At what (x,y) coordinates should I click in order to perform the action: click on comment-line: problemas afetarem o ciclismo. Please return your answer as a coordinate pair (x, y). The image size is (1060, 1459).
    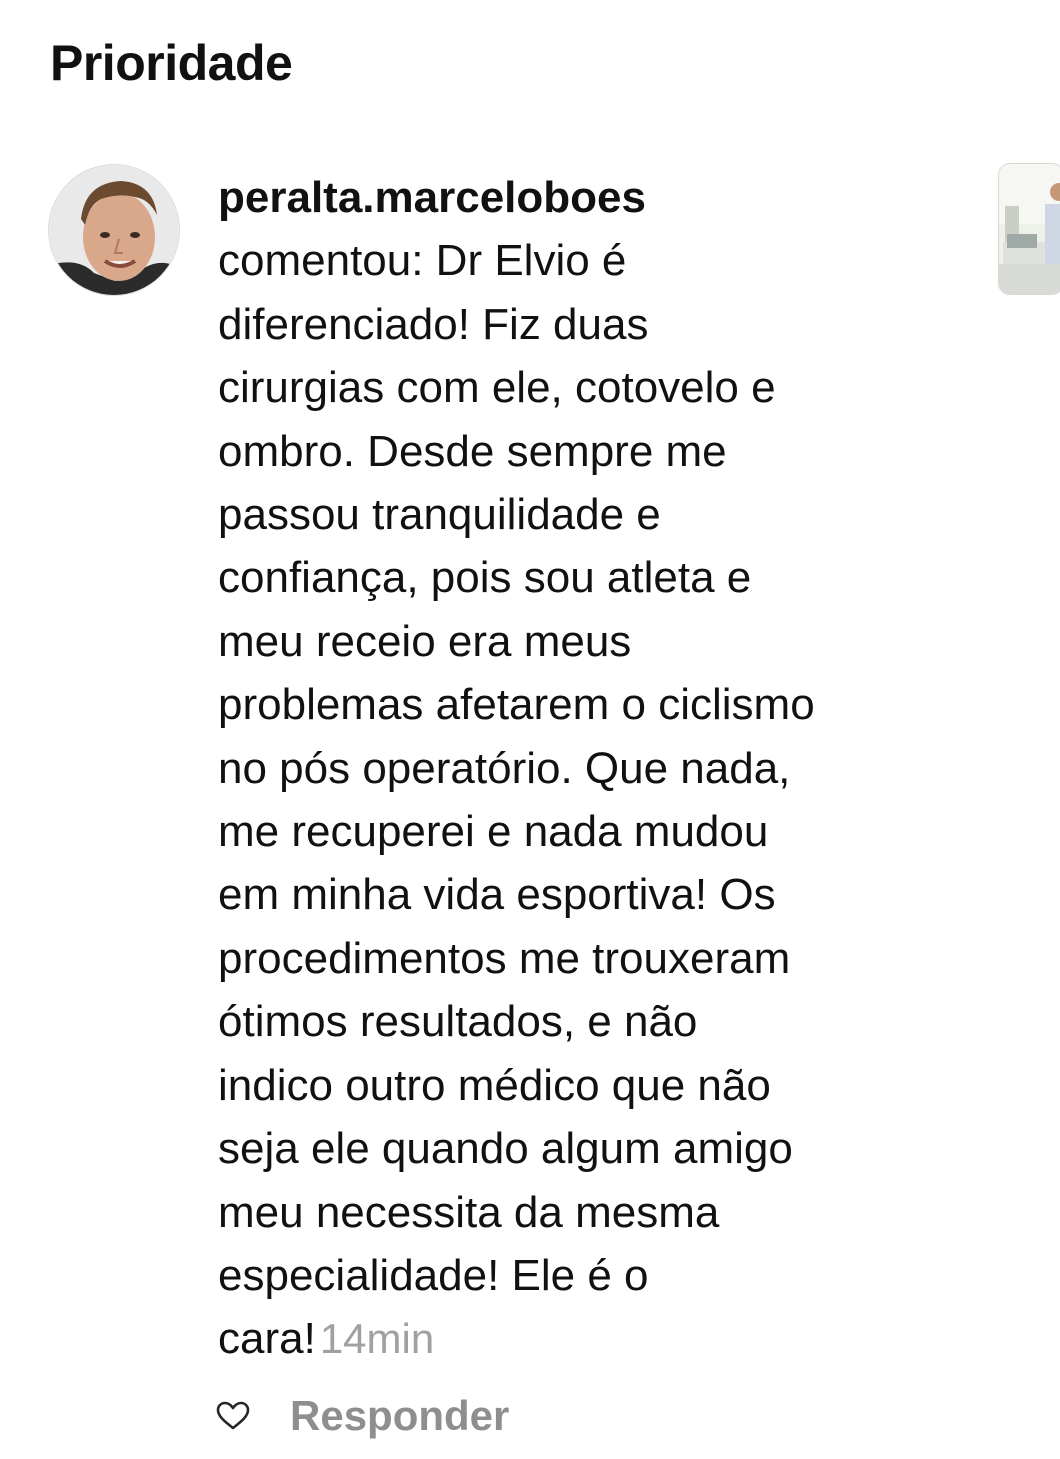
    Looking at the image, I should click on (516, 705).